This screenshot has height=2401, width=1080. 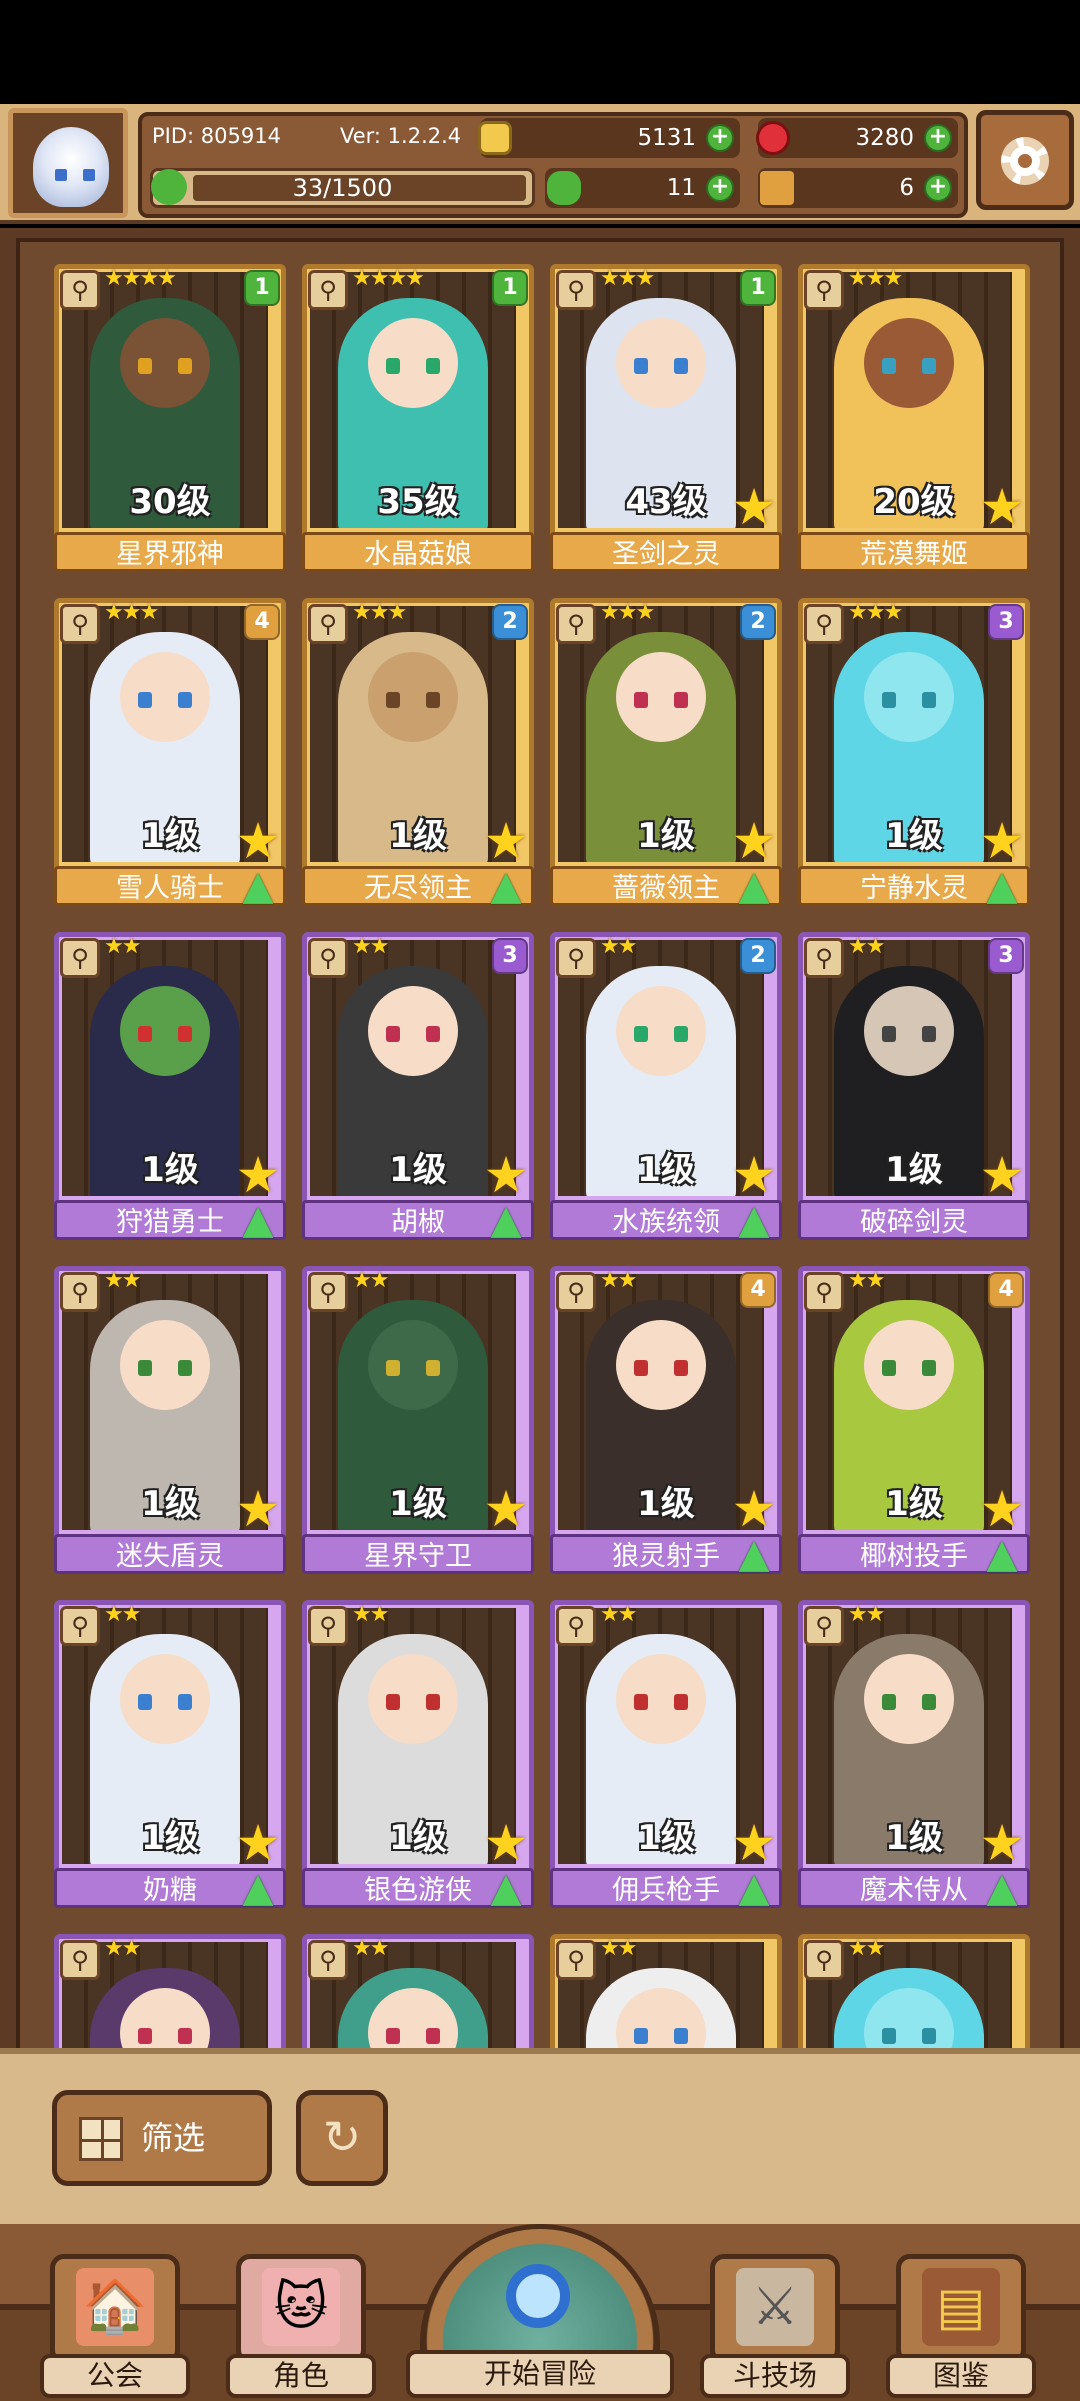 What do you see at coordinates (418, 1554) in the screenshot?
I see `character-name: 星界守卫` at bounding box center [418, 1554].